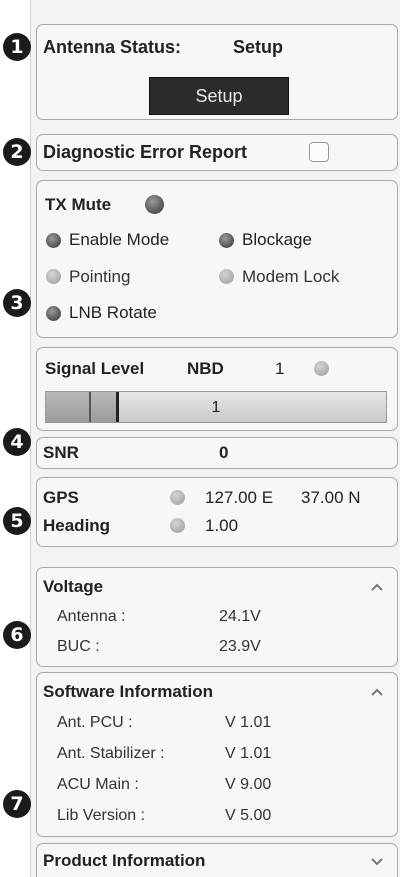  What do you see at coordinates (17, 804) in the screenshot?
I see `callout-marker-7: 7` at bounding box center [17, 804].